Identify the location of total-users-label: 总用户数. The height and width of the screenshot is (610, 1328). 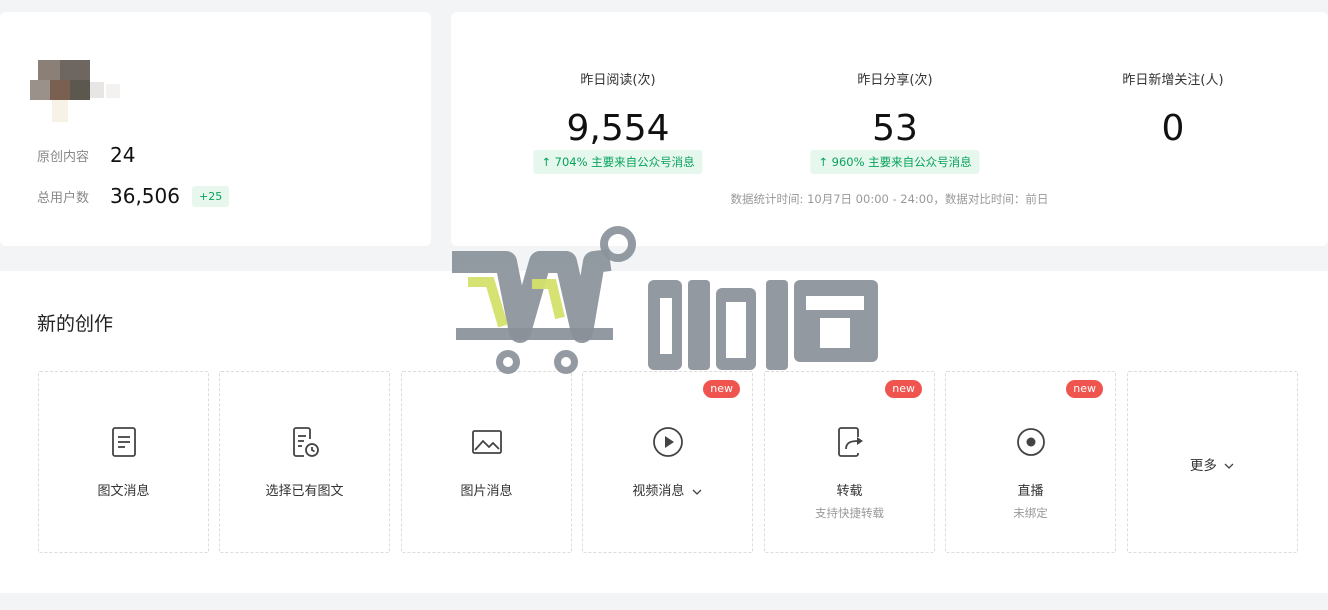
(63, 198).